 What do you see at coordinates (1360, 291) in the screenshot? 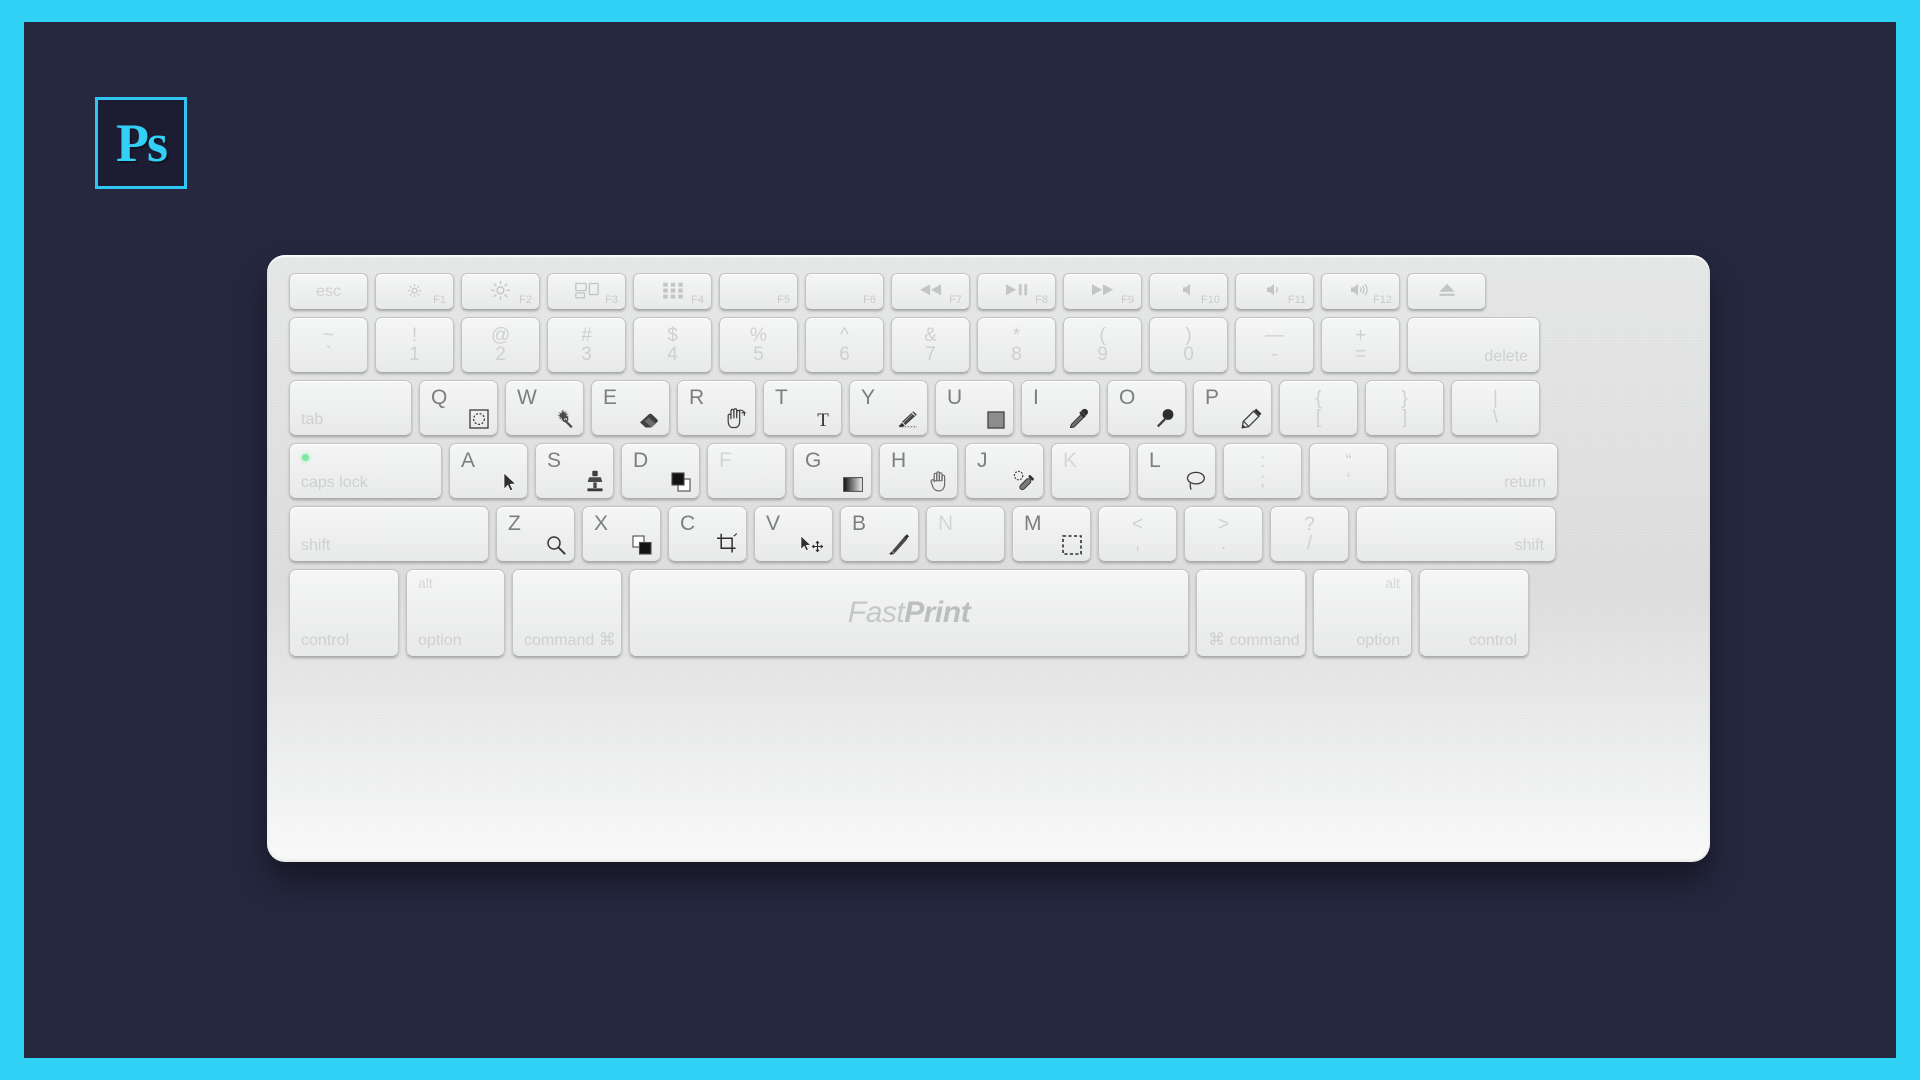
I see `key-f12: F12` at bounding box center [1360, 291].